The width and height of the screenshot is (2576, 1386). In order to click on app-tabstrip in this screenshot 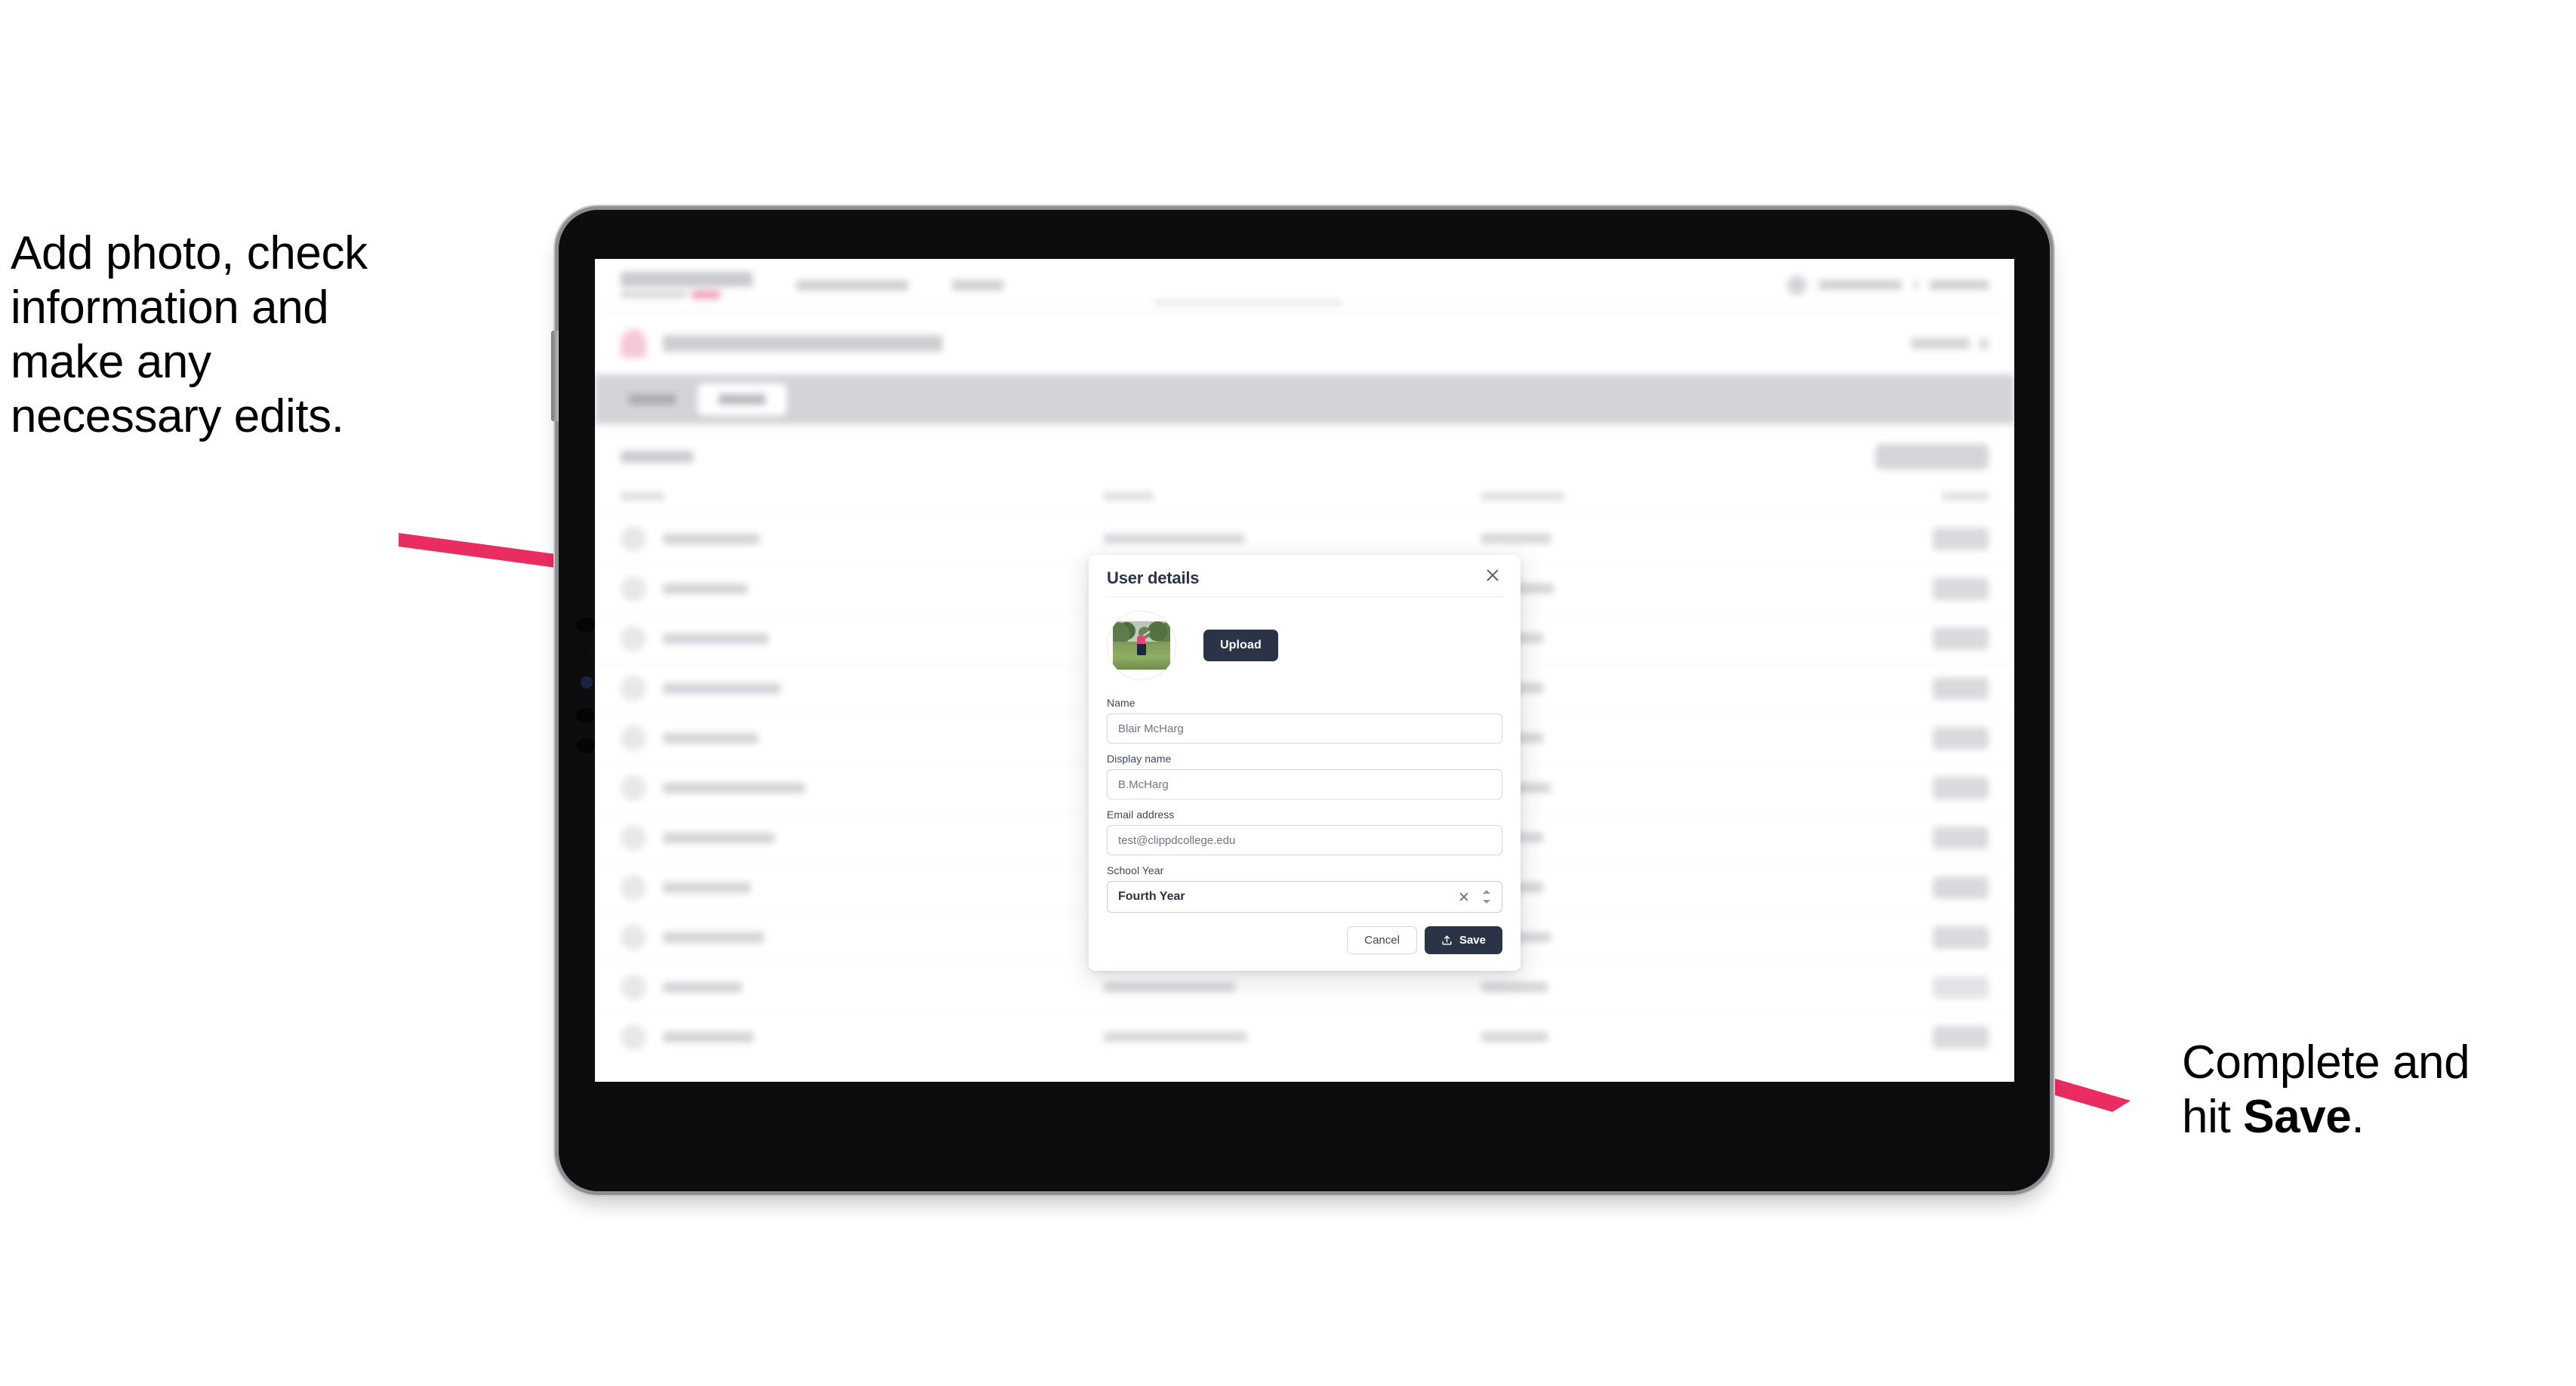, I will do `click(1304, 399)`.